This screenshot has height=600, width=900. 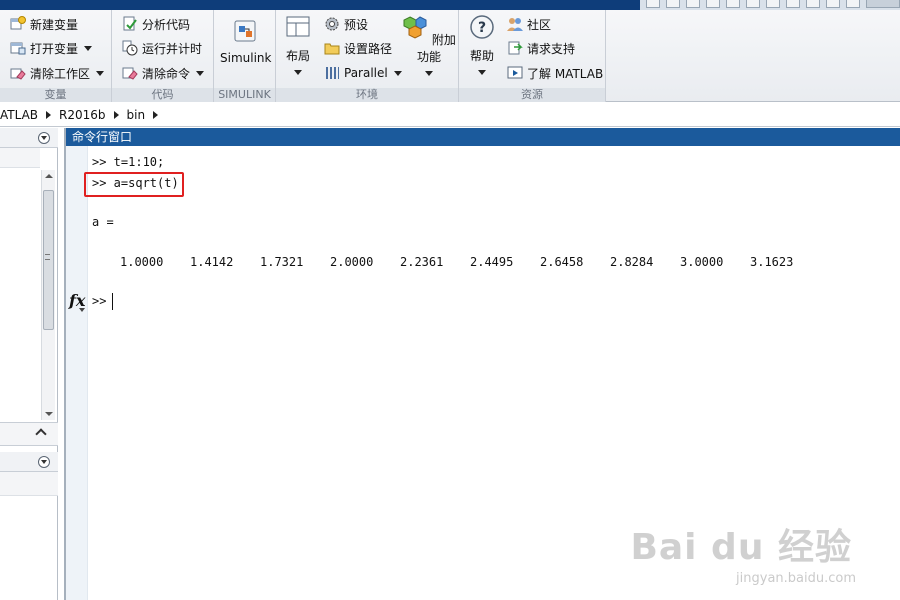 I want to click on output-variable-name: a =, so click(x=103, y=222).